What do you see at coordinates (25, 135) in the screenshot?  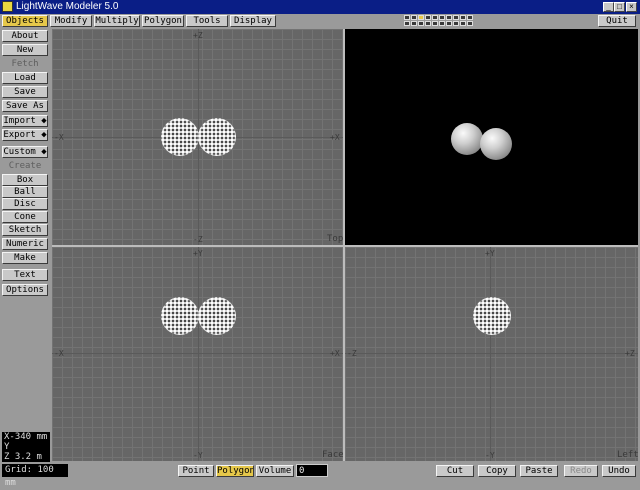 I see `export-button: Export ◆` at bounding box center [25, 135].